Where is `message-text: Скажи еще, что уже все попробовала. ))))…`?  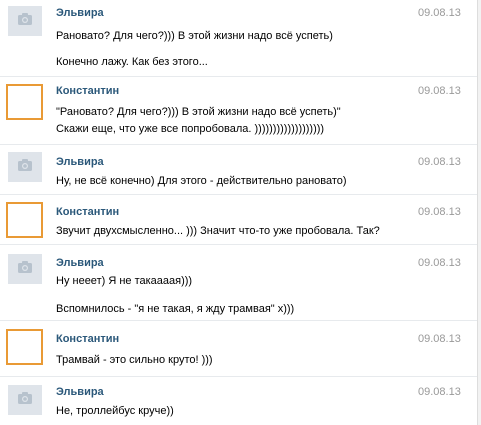 message-text: Скажи еще, что уже все попробовала. ))))… is located at coordinates (190, 129).